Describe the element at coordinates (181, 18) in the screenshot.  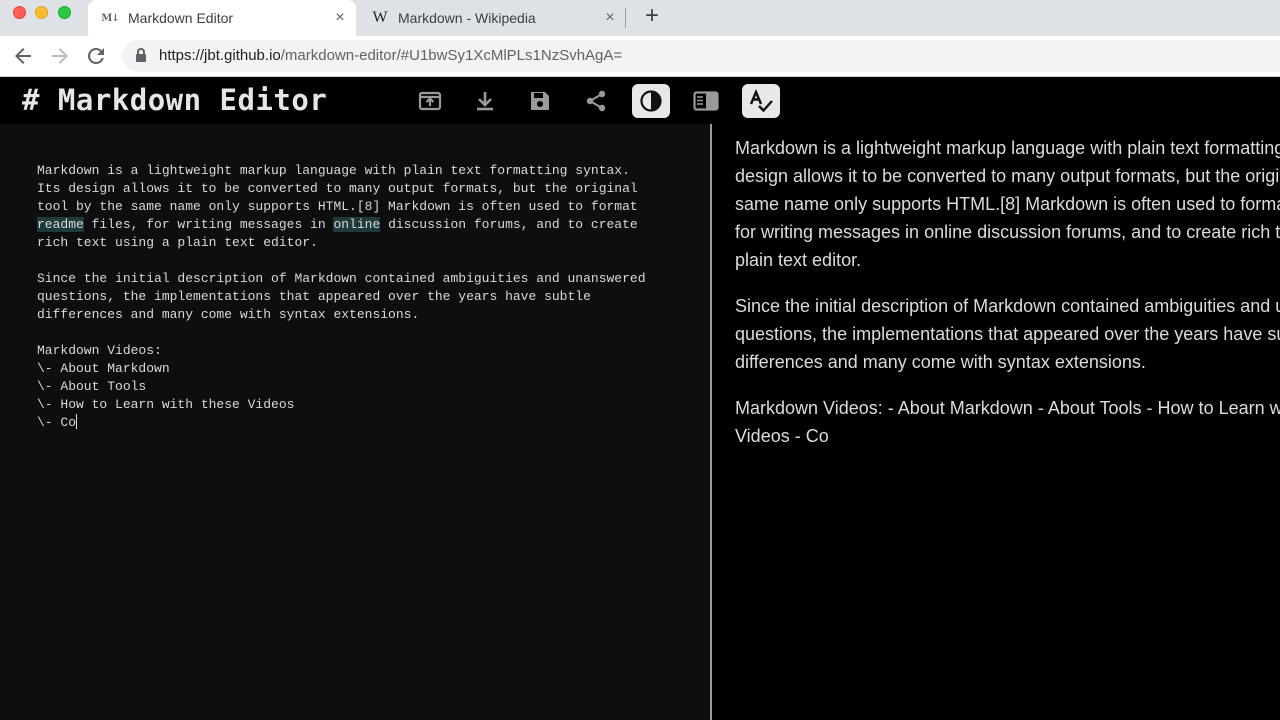
I see `tab-title: Markdown Editor` at that location.